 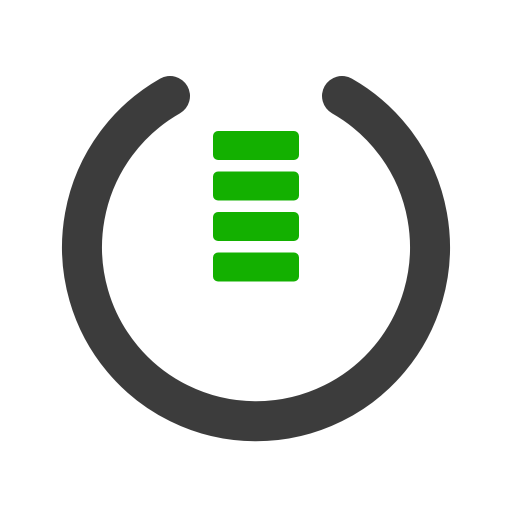 What do you see at coordinates (256, 206) in the screenshot?
I see `level-bars` at bounding box center [256, 206].